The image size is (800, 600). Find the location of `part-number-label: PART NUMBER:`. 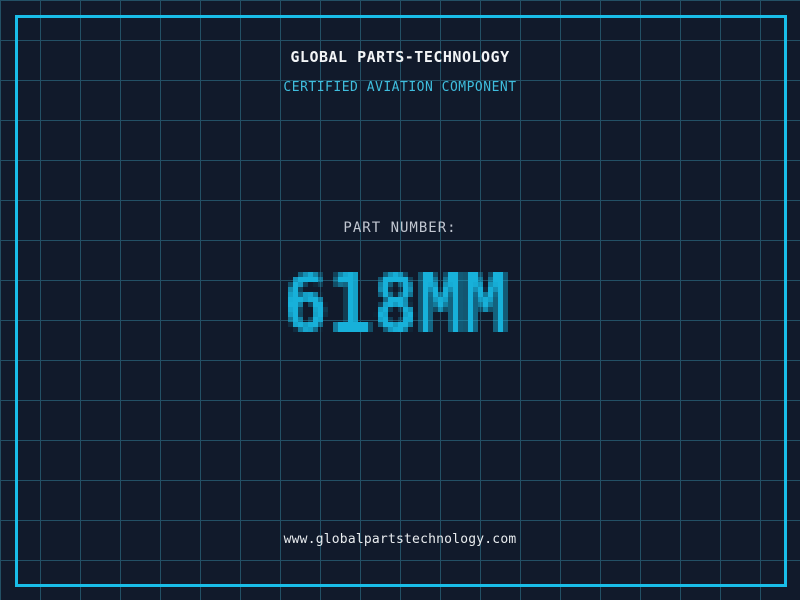

part-number-label: PART NUMBER: is located at coordinates (400, 228).